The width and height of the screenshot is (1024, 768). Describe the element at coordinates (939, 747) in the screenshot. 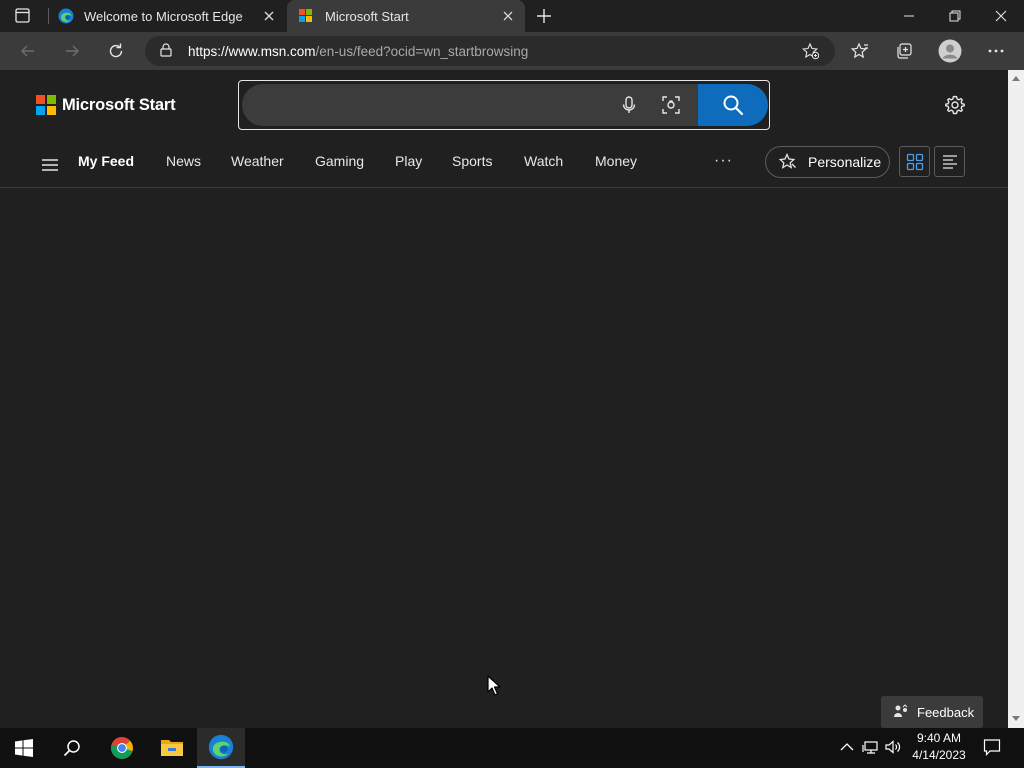

I see `taskbar-clock: 9:40 AM 4/14/2023` at that location.